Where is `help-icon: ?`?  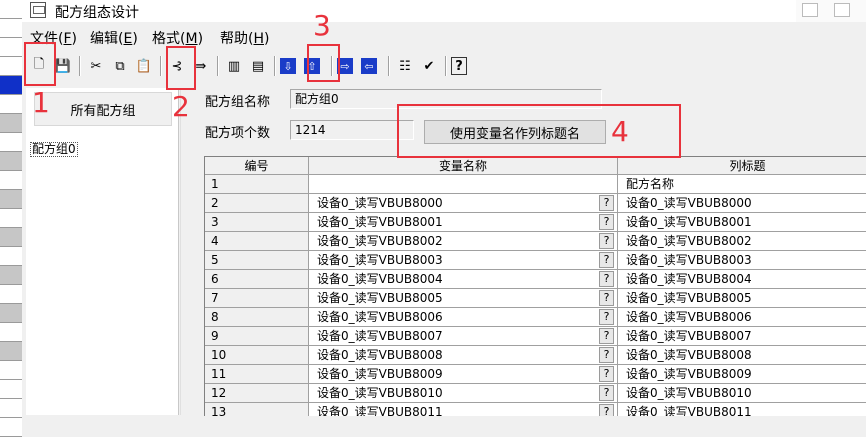 help-icon: ? is located at coordinates (459, 66).